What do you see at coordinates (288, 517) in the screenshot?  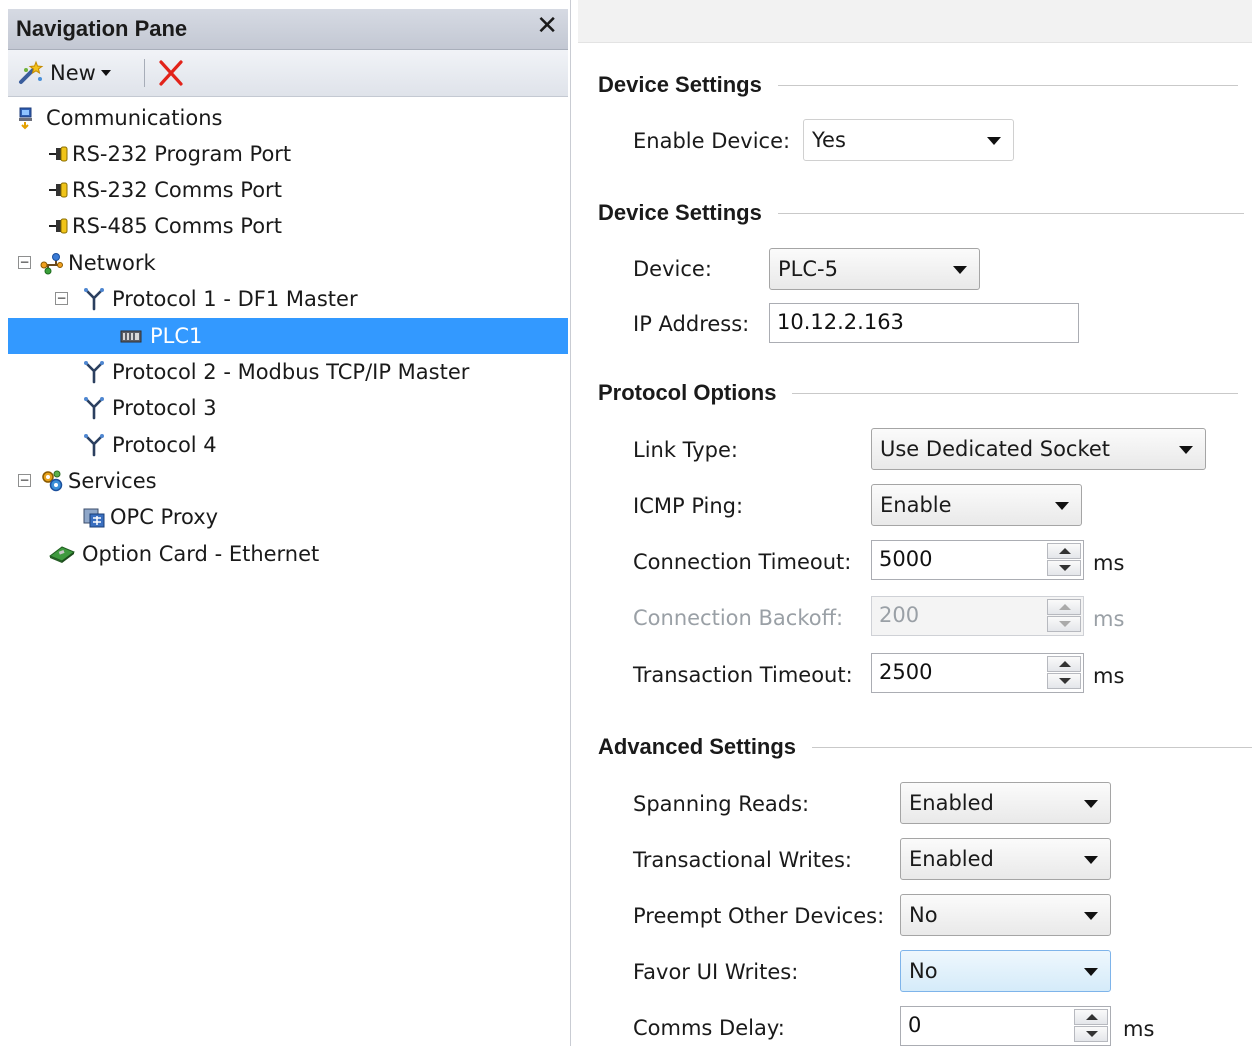 I see `tree-item-opc-proxy: OPC Proxy` at bounding box center [288, 517].